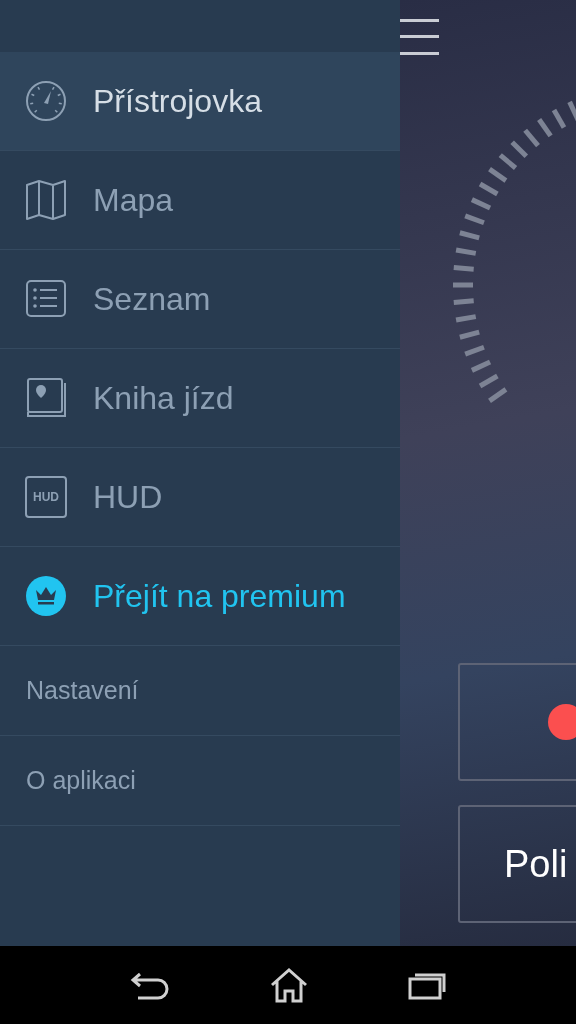 The image size is (576, 1024). What do you see at coordinates (177, 101) in the screenshot?
I see `menu-label: Přístrojovka` at bounding box center [177, 101].